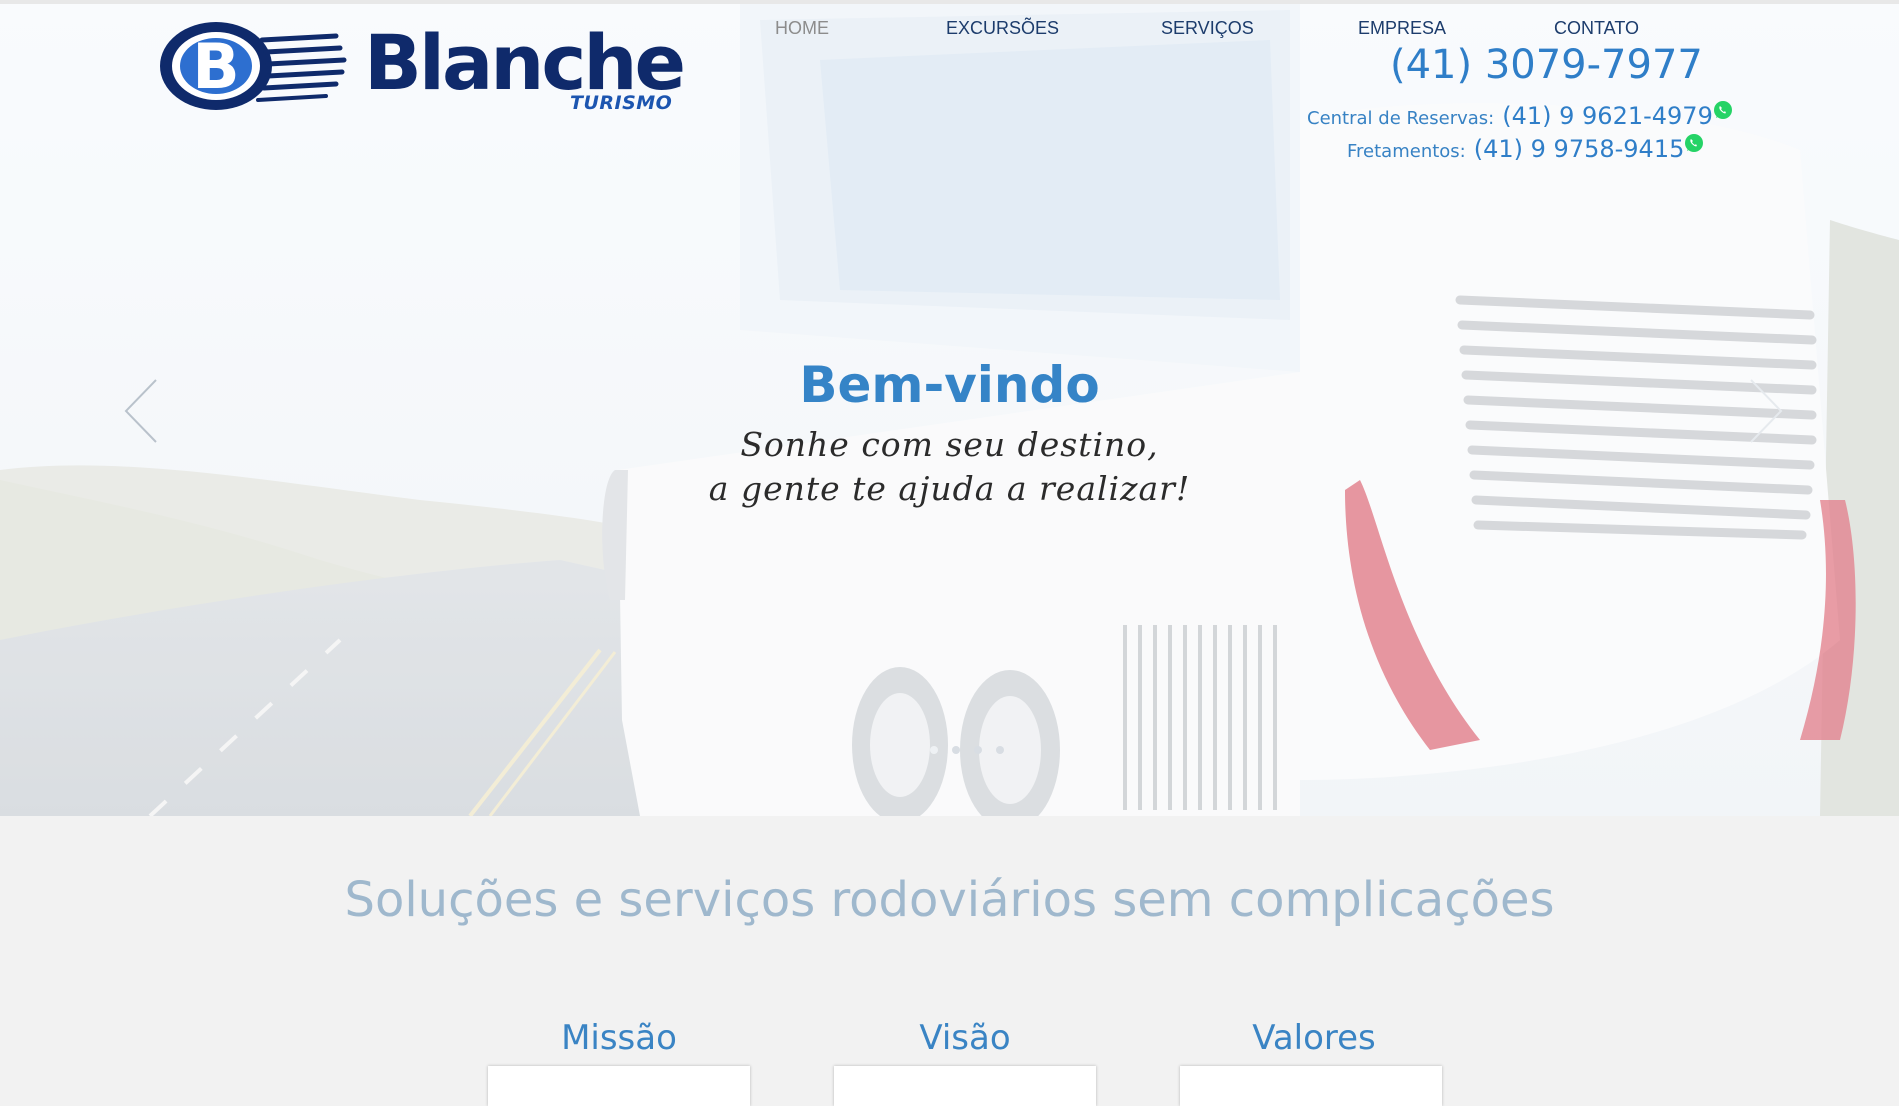 The image size is (1899, 1106). Describe the element at coordinates (965, 1086) in the screenshot. I see `visao-card` at that location.